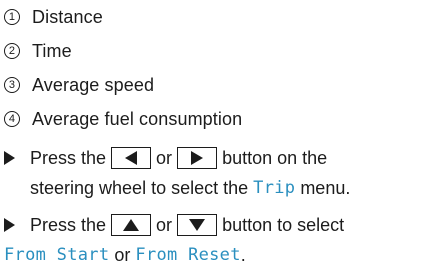  What do you see at coordinates (139, 188) in the screenshot?
I see `instruction-text: steering wheel to select the` at bounding box center [139, 188].